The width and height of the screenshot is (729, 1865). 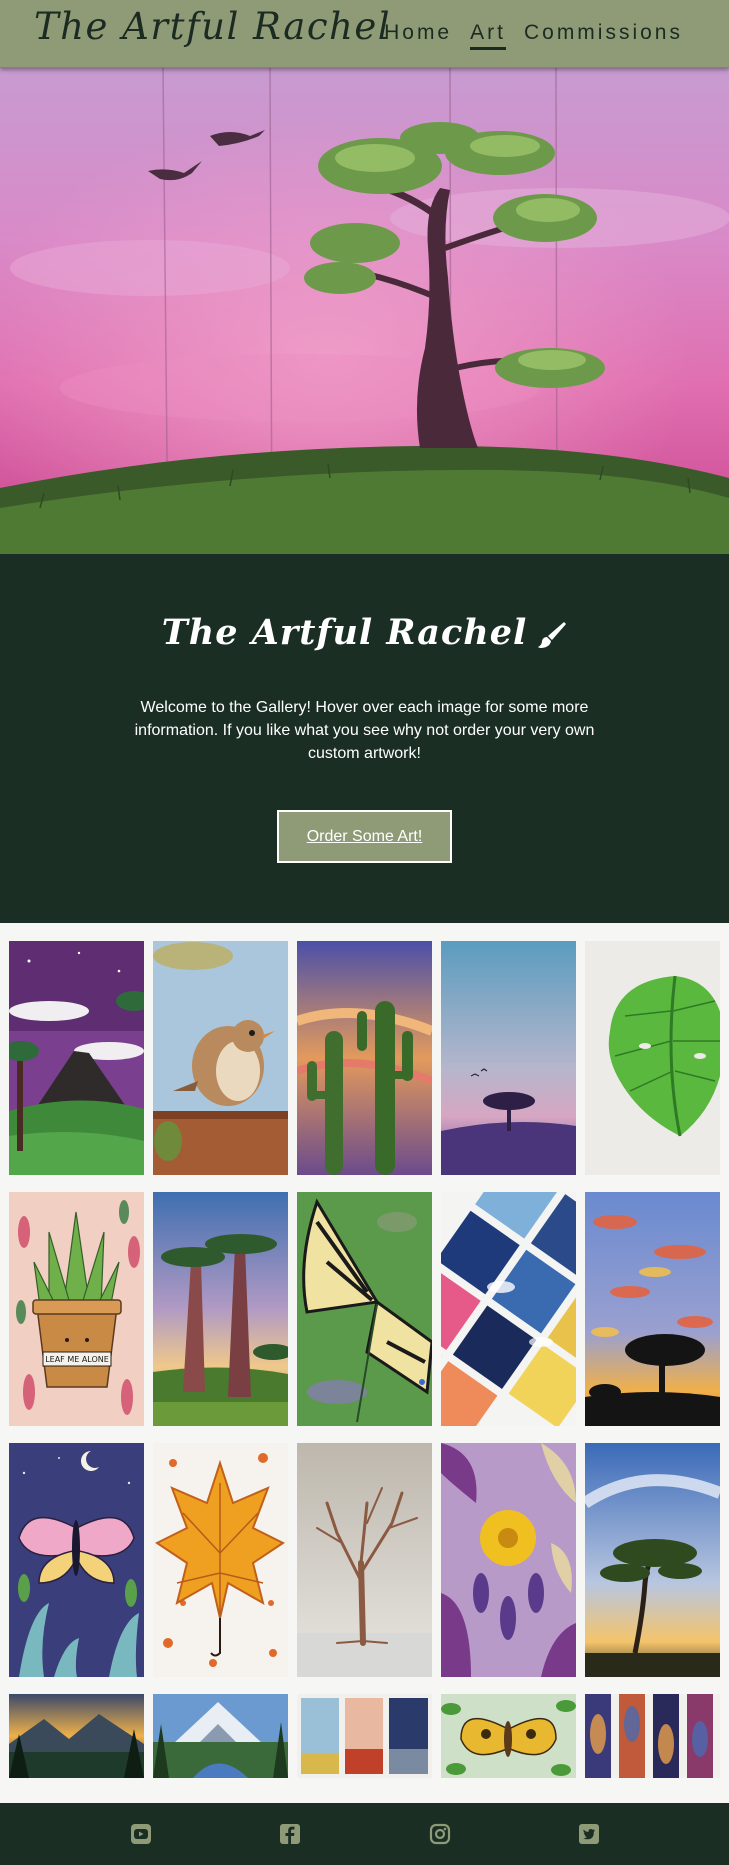 I want to click on nav-commissions-link: Commissions, so click(x=603, y=35).